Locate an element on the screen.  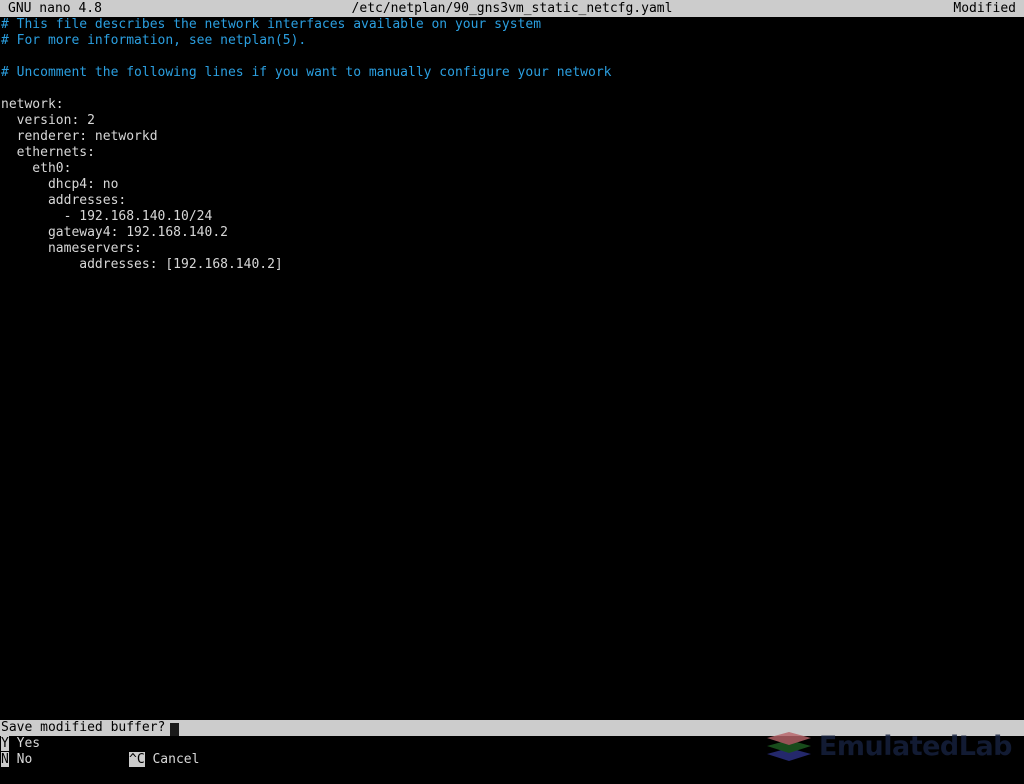
editor-line: addresses: is located at coordinates (64, 200).